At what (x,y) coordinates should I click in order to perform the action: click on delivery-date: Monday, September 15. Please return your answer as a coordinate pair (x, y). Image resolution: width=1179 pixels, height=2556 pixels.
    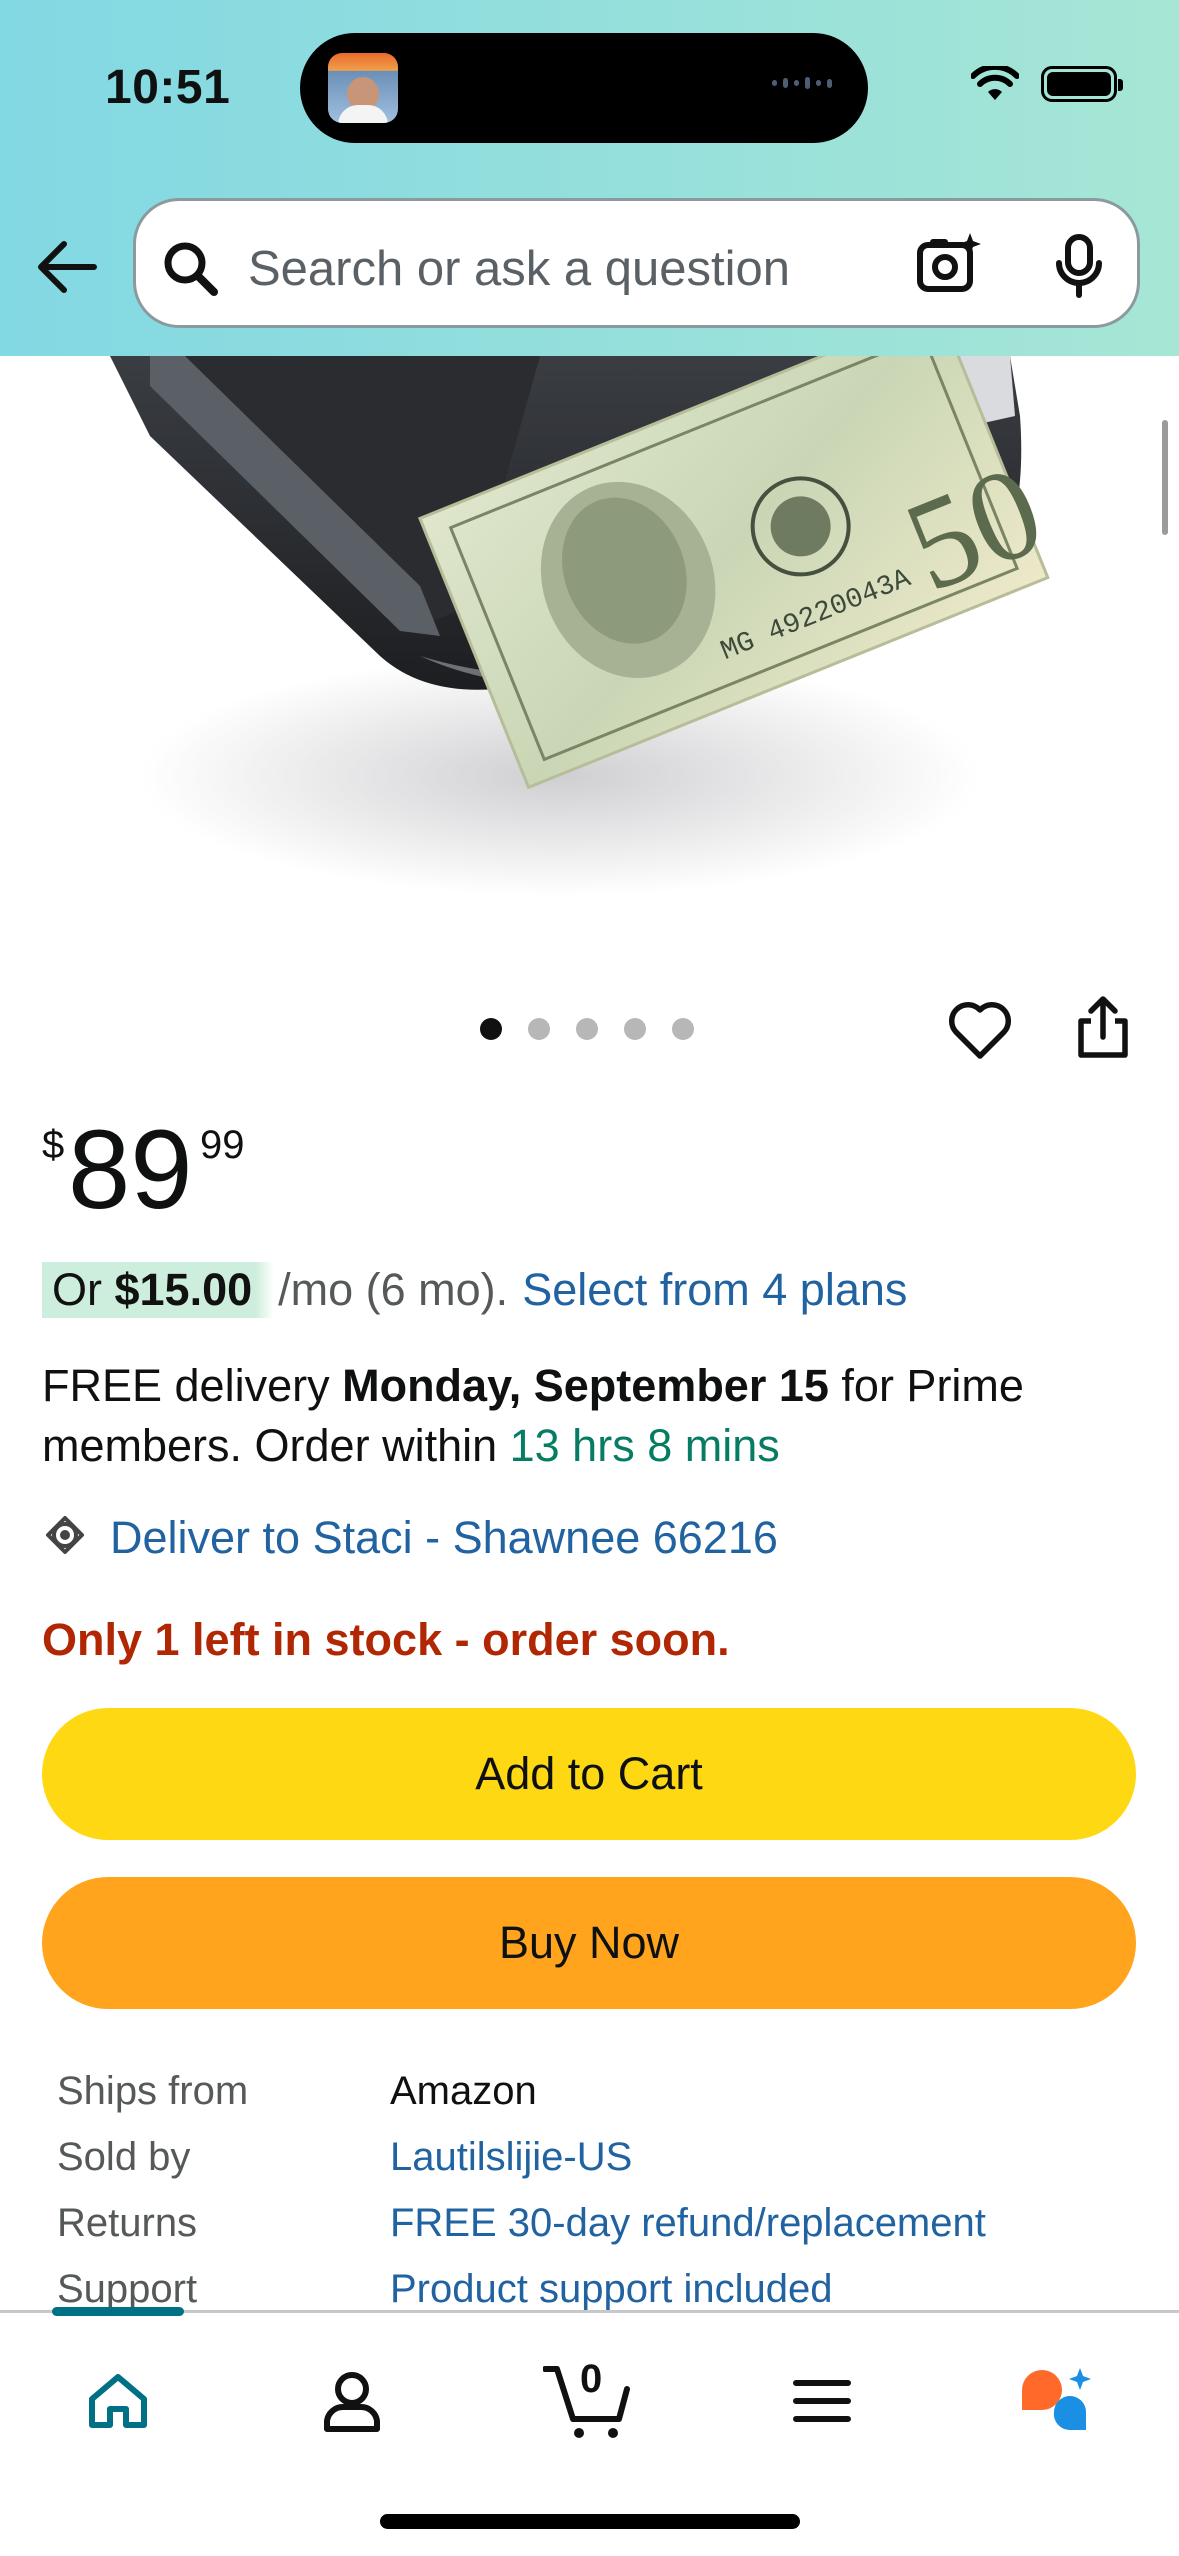
    Looking at the image, I should click on (585, 1385).